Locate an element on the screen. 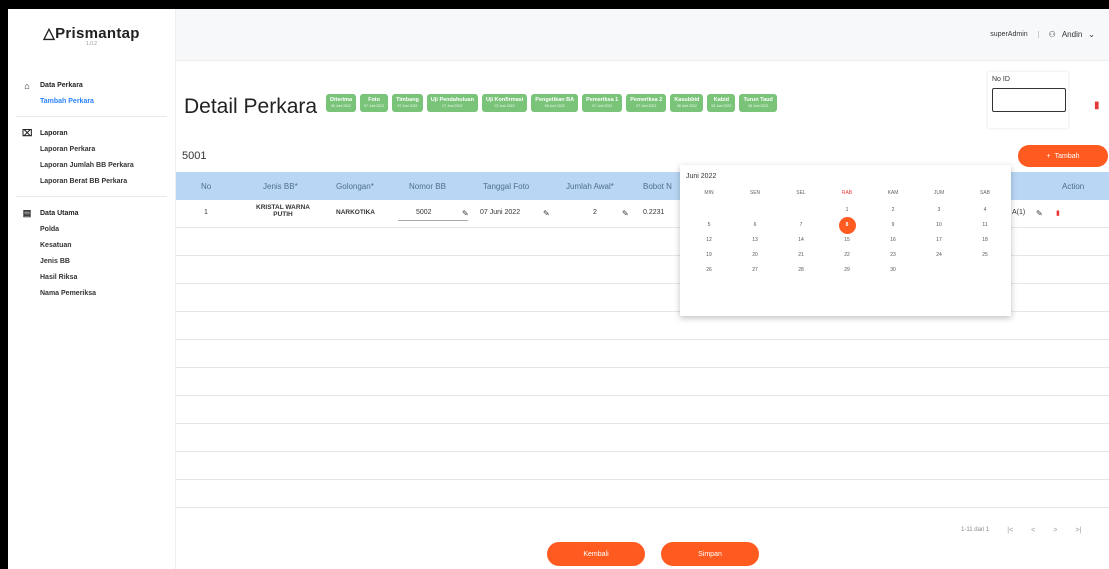 The image size is (1109, 569). calendar-day: 11 is located at coordinates (985, 225).